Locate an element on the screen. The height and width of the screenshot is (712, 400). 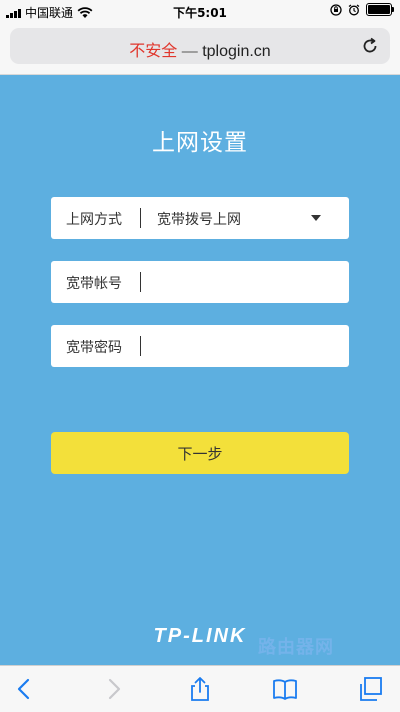
browser-address-area: 不安全 — tplogin.cn is located at coordinates (200, 48).